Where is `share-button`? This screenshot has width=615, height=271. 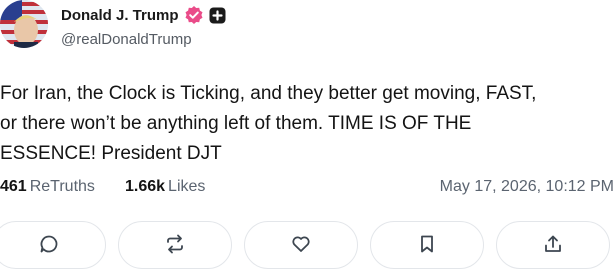 share-button is located at coordinates (553, 245).